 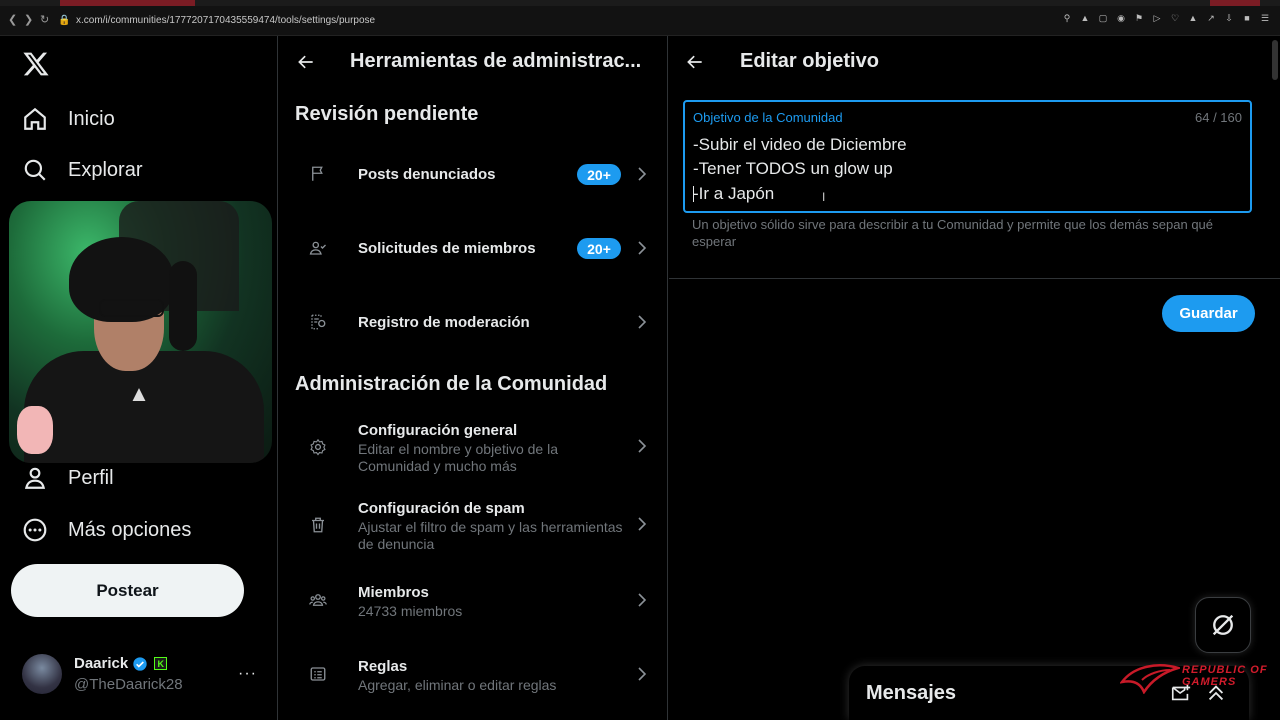 I want to click on row-subtitle: 24733 miembros, so click(x=410, y=611).